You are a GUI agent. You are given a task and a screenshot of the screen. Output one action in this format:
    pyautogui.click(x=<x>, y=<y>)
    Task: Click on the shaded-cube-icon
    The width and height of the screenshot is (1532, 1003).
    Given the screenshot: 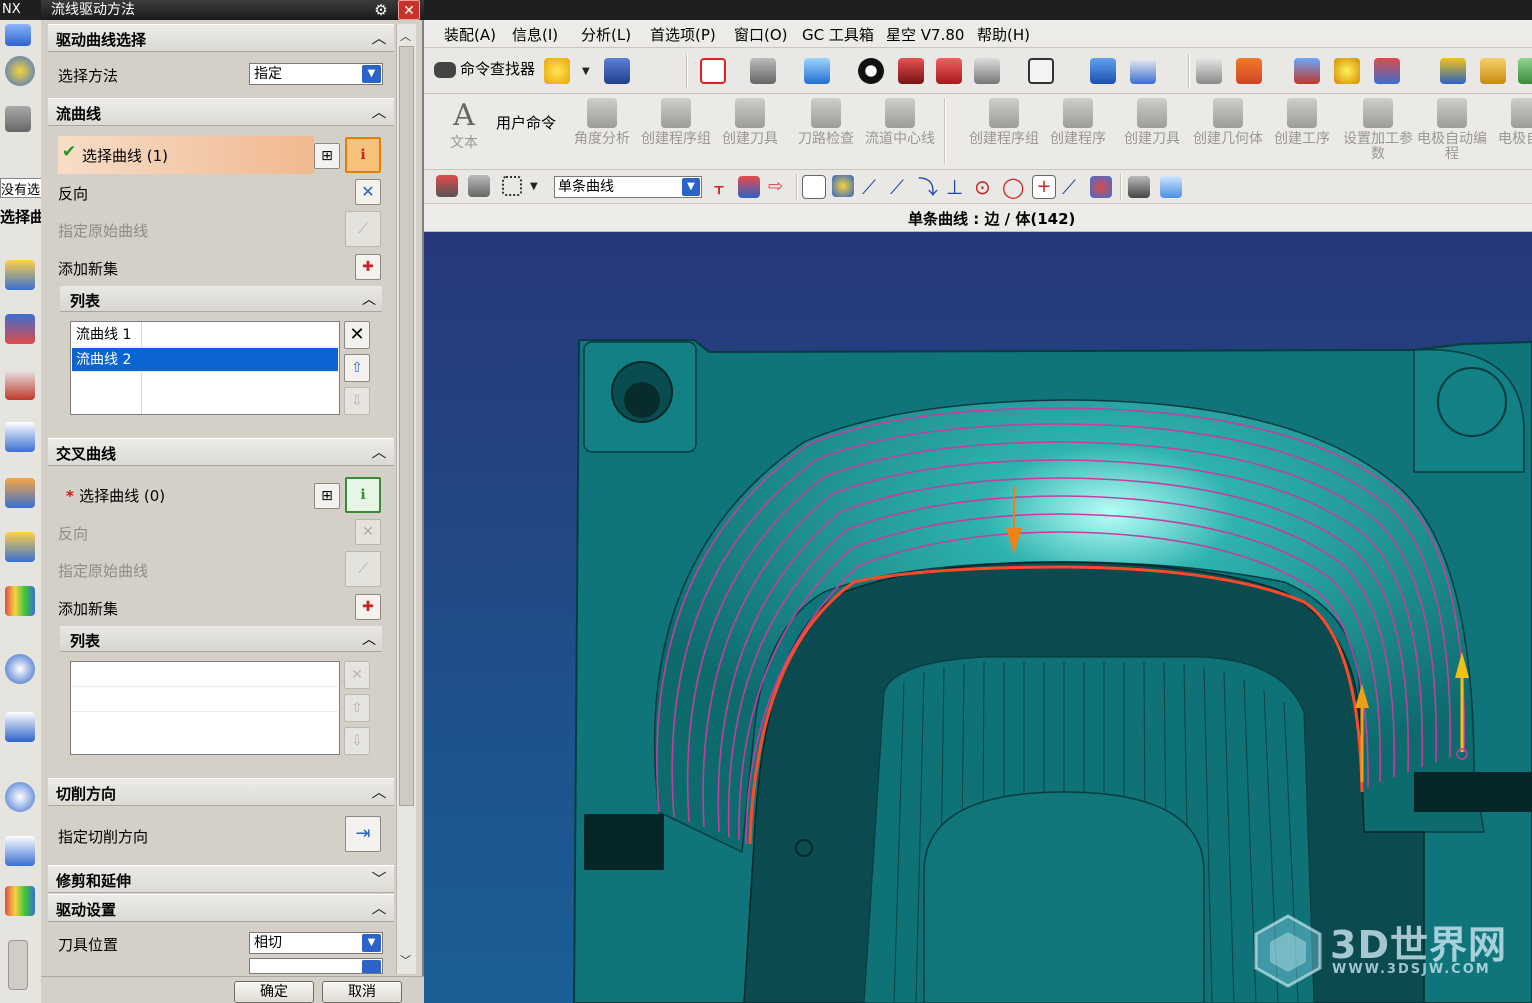 What is the action you would take?
    pyautogui.click(x=817, y=71)
    